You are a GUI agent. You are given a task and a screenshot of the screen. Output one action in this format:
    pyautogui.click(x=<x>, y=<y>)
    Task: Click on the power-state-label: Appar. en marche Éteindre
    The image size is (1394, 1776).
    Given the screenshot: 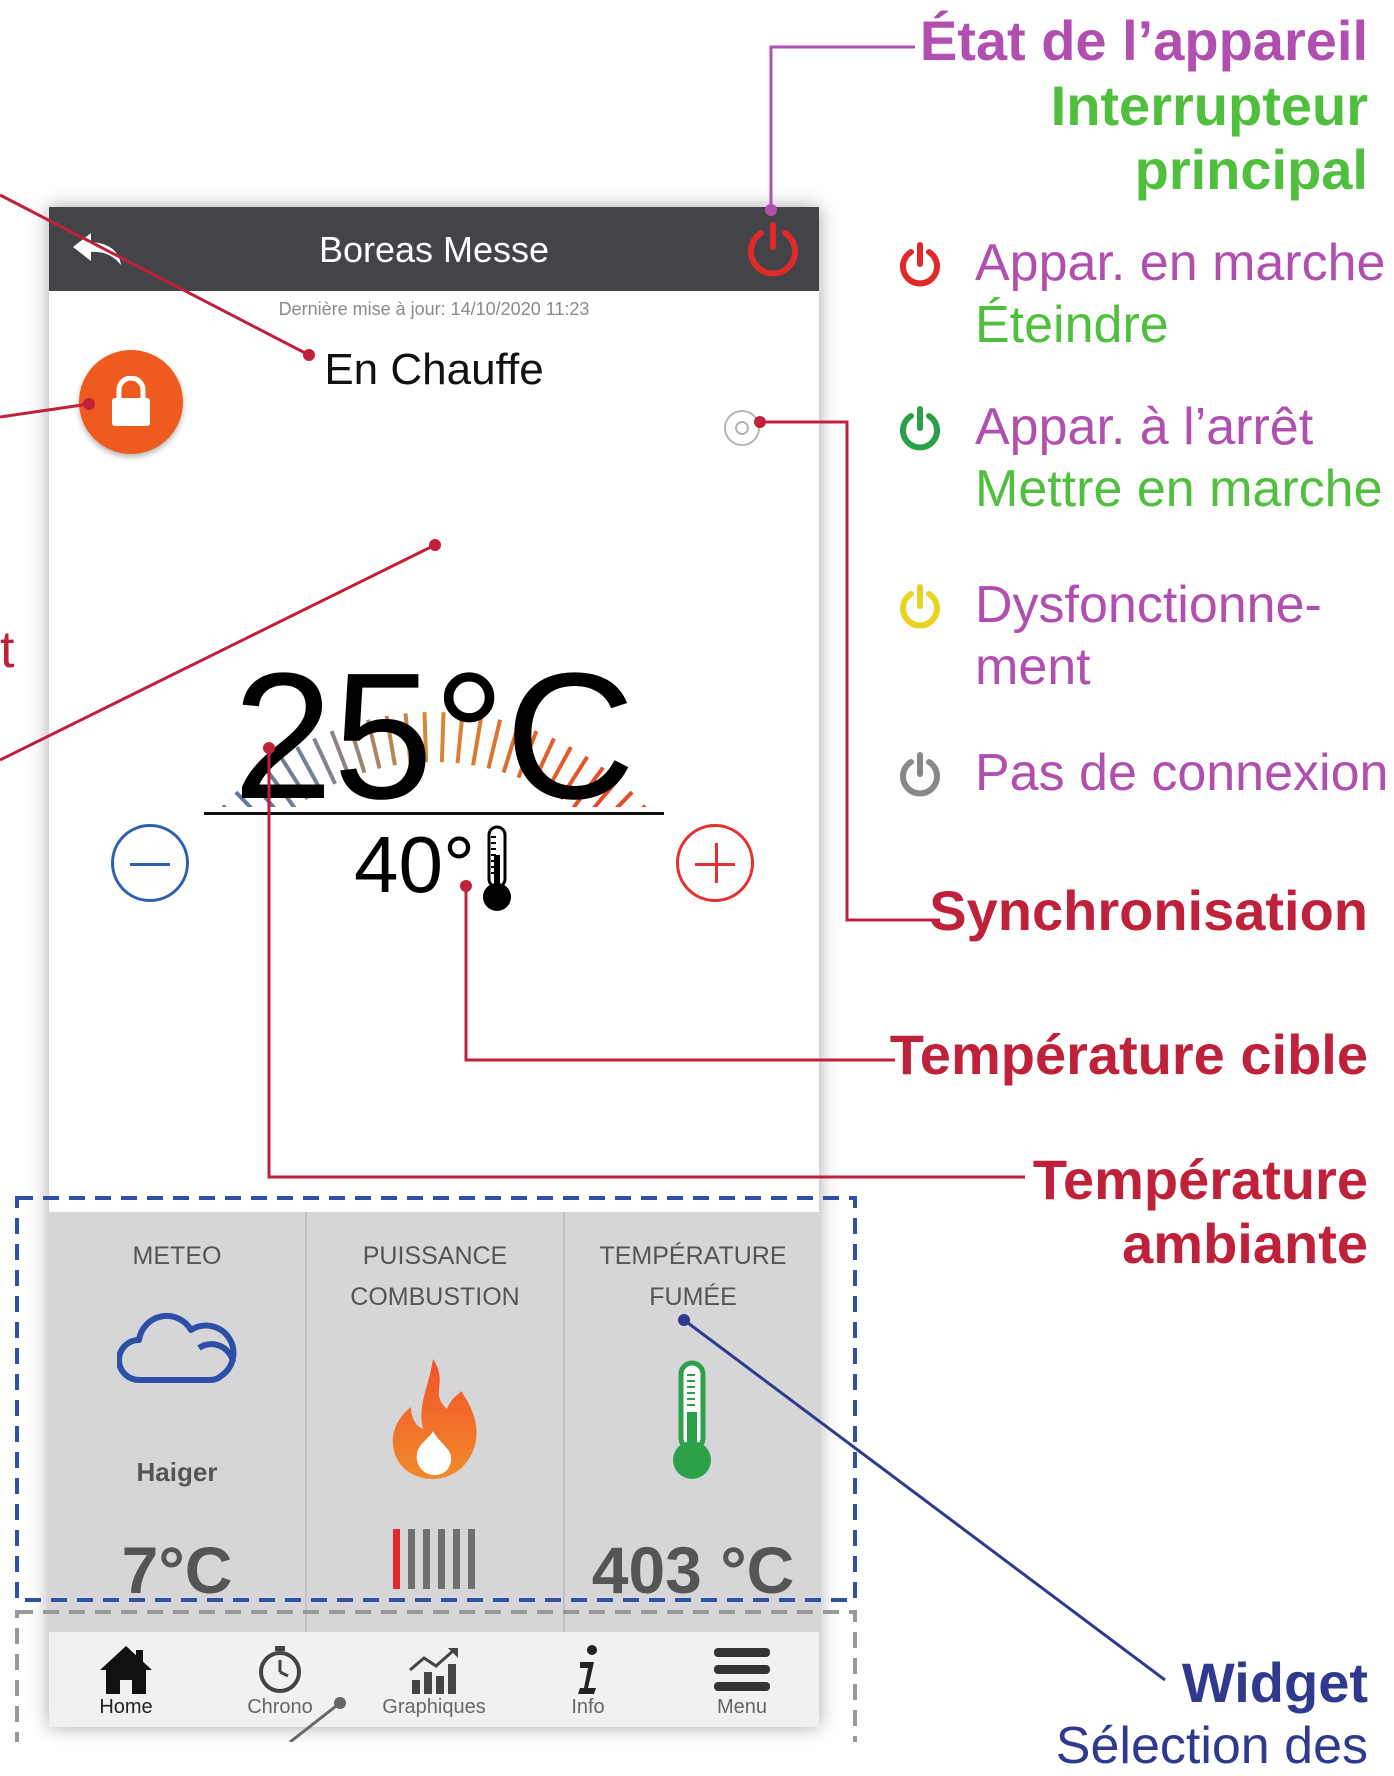 What is the action you would take?
    pyautogui.click(x=1180, y=294)
    